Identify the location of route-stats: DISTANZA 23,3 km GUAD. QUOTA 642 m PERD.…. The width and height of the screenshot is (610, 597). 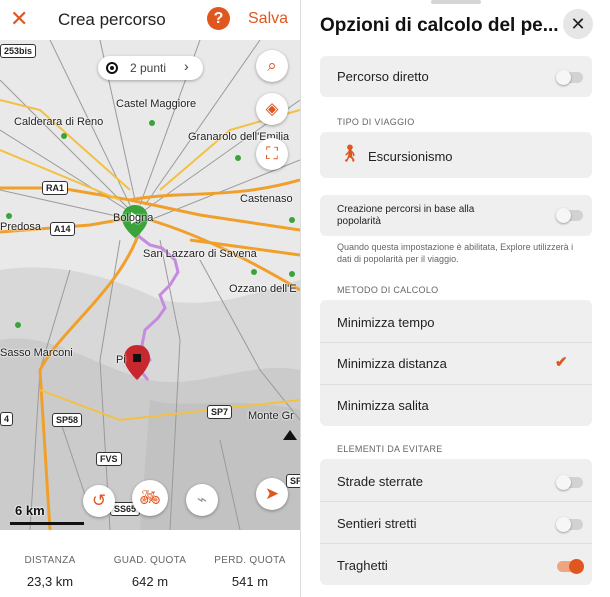
(150, 563).